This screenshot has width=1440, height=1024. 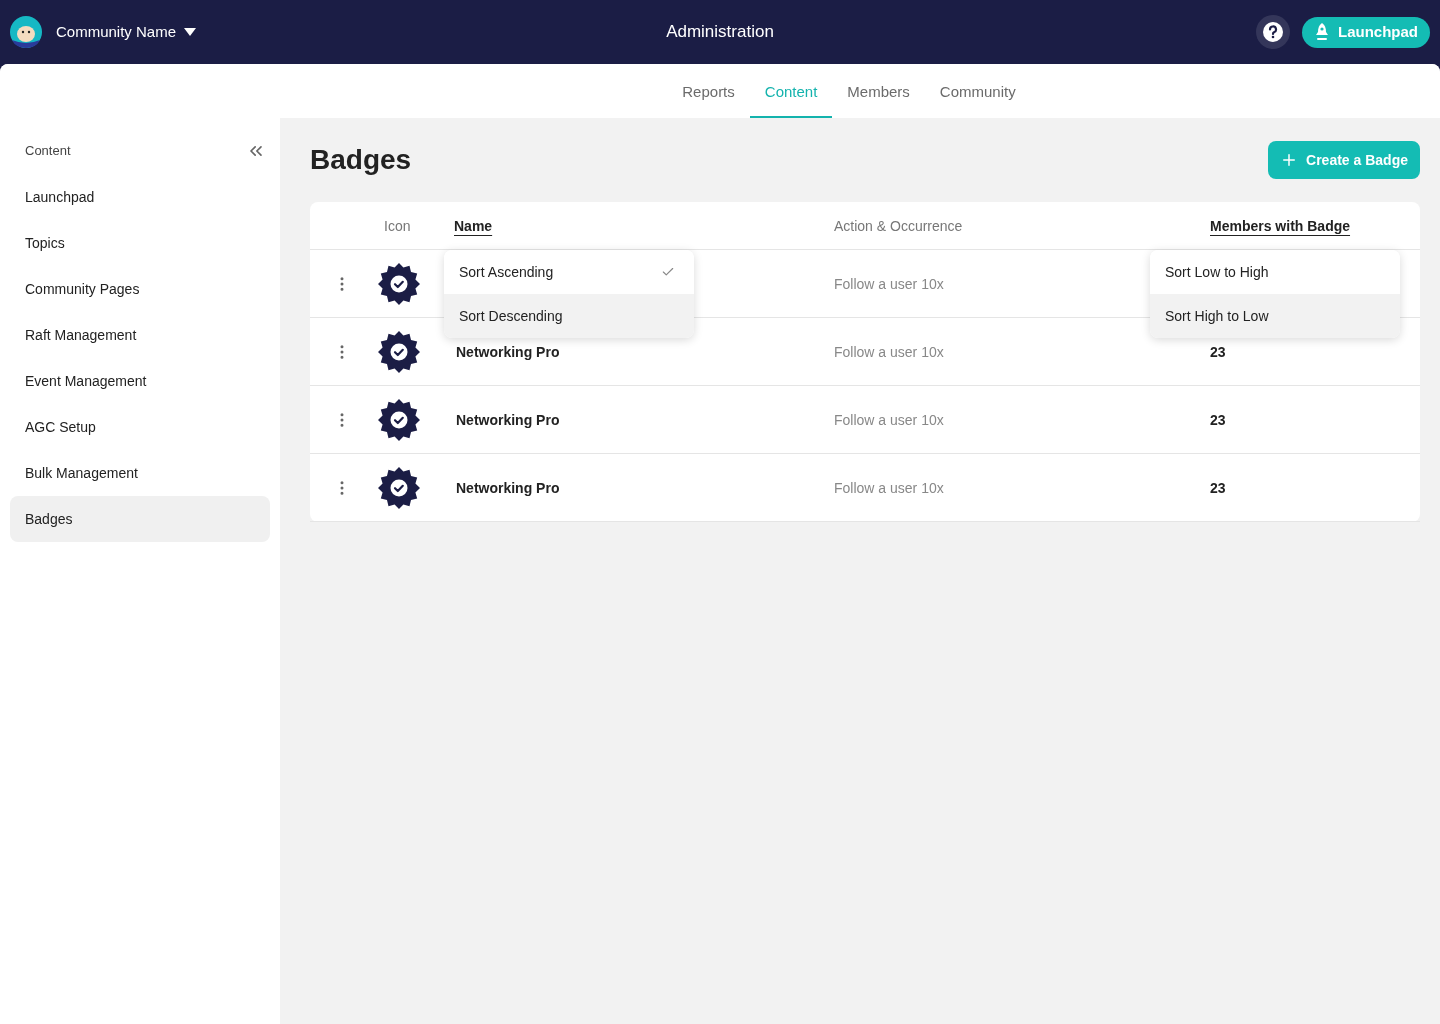 I want to click on menu-item: Sort High to Low, so click(x=1275, y=316).